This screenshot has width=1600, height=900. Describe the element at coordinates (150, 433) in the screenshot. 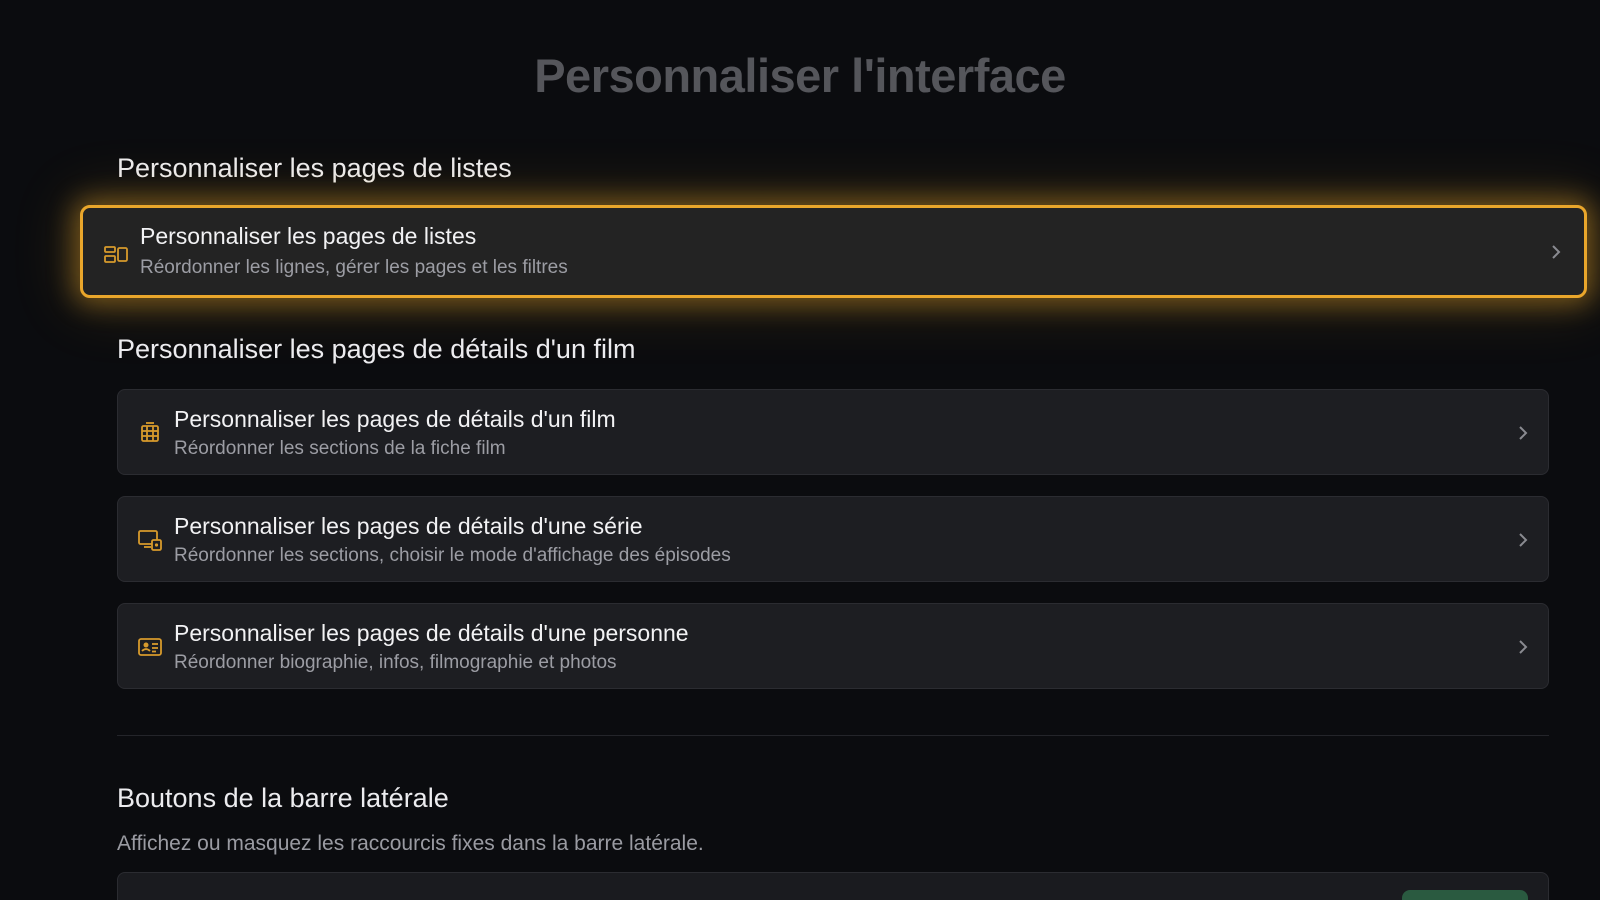

I see `film-icon` at that location.